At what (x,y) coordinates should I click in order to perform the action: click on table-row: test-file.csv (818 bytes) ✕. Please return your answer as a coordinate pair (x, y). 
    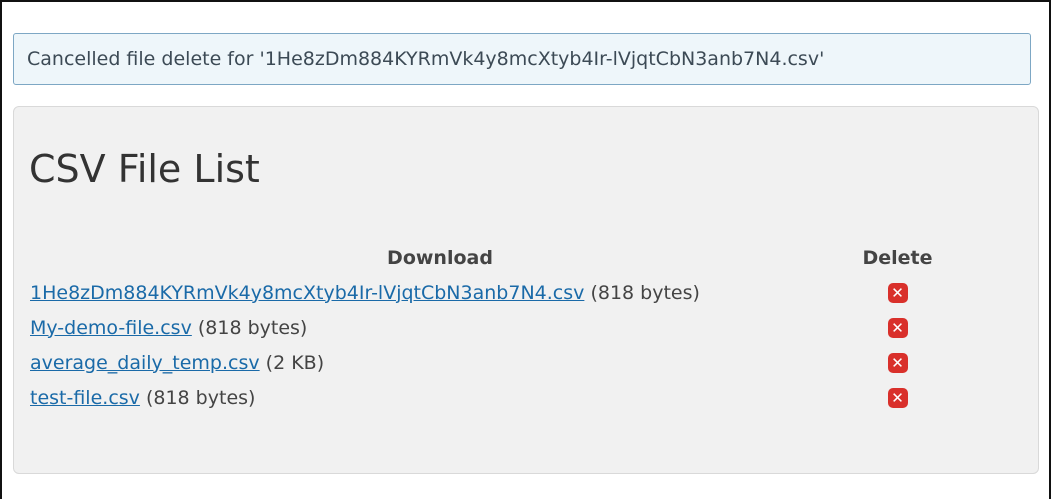
    Looking at the image, I should click on (487, 397).